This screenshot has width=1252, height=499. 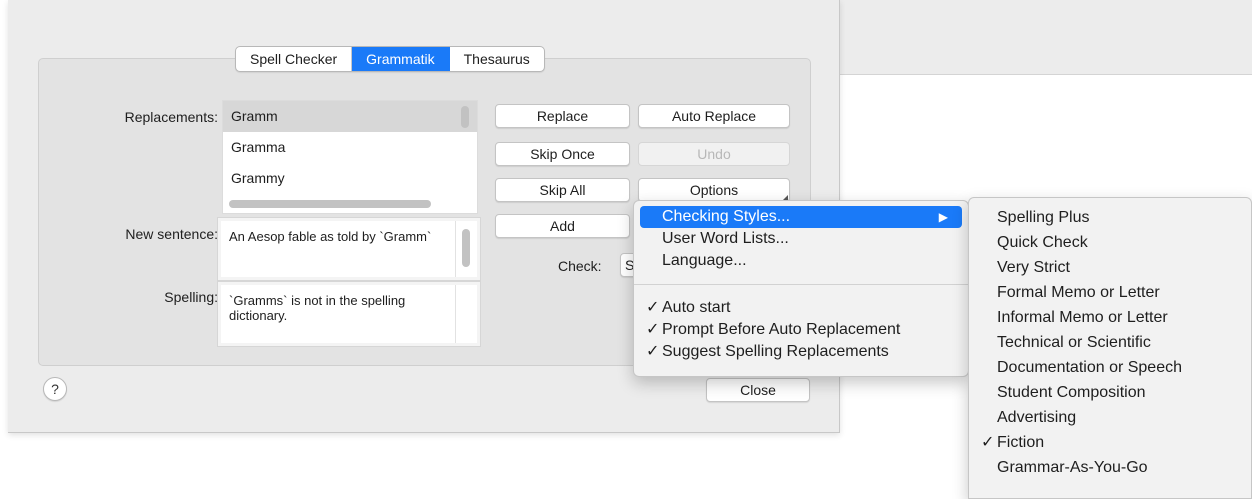 I want to click on menu-item-suggest-label: Suggest Spelling Replacements, so click(x=775, y=351).